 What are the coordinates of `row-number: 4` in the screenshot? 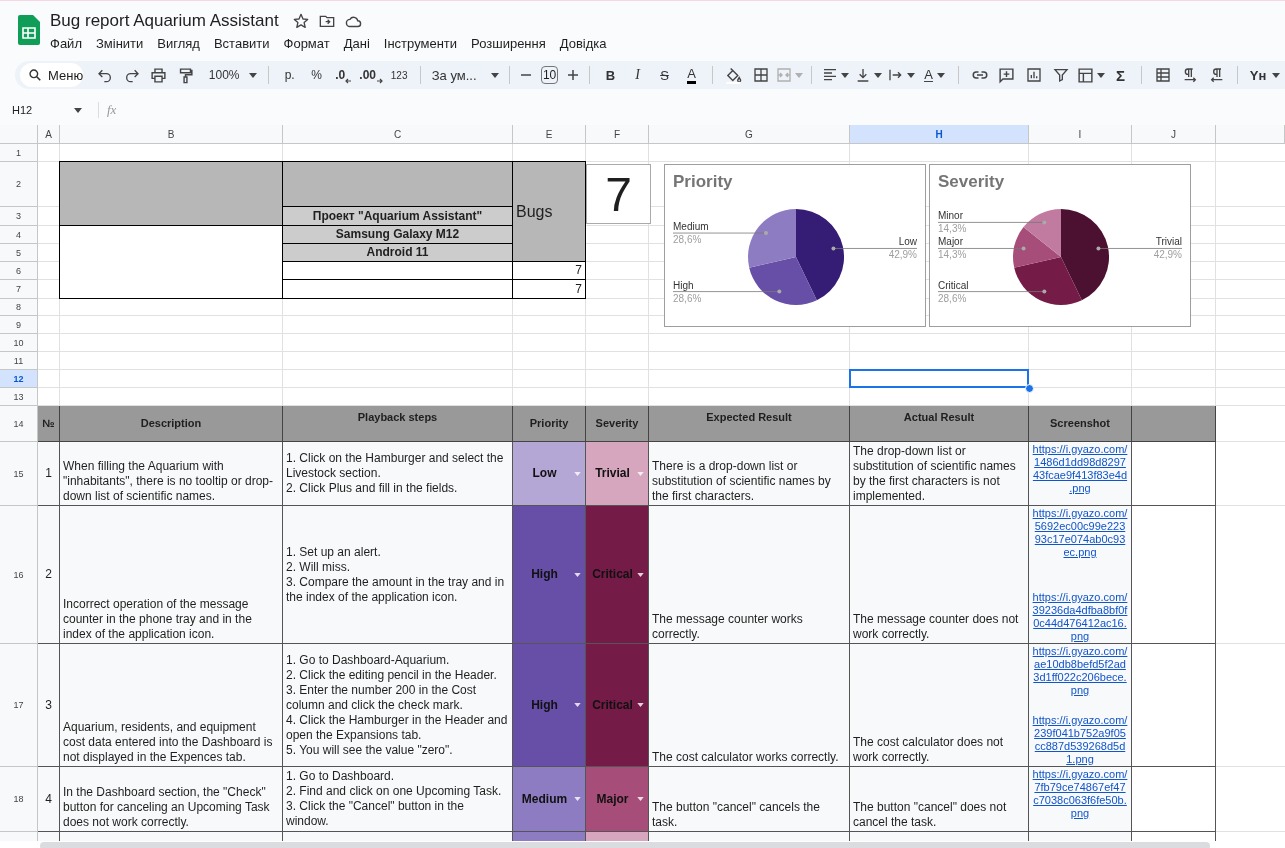 It's located at (49, 799).